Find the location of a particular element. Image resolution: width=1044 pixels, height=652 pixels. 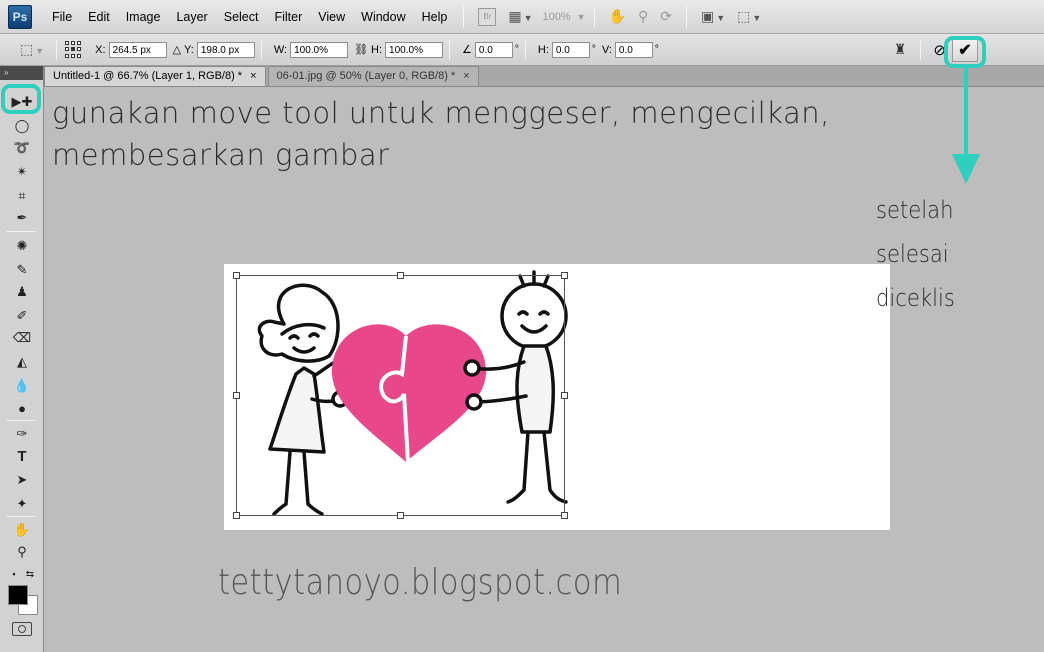

eraser-icon: ⌫ is located at coordinates (22, 338).